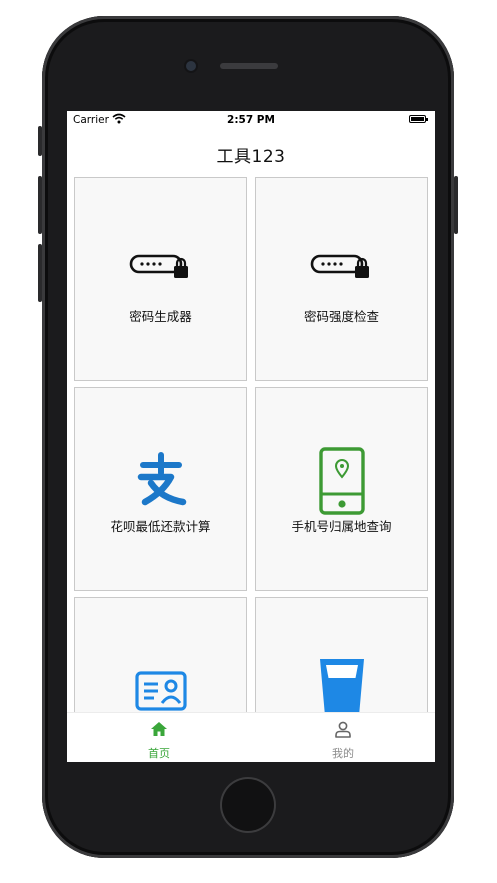  I want to click on user-icon, so click(343, 729).